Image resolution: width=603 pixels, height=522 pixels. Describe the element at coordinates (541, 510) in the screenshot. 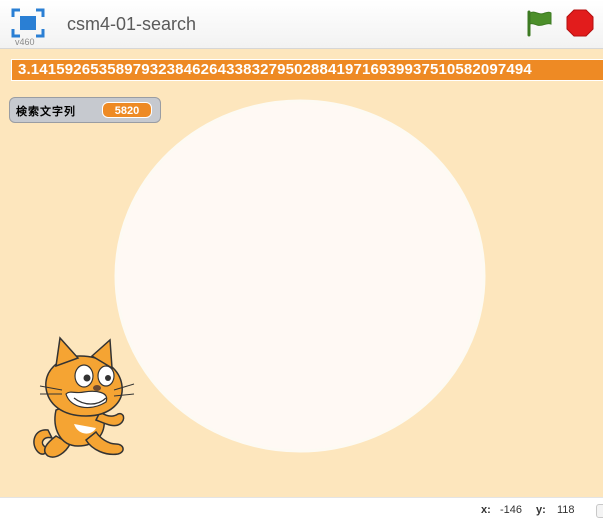

I see `y-coordinate-label: y:` at that location.